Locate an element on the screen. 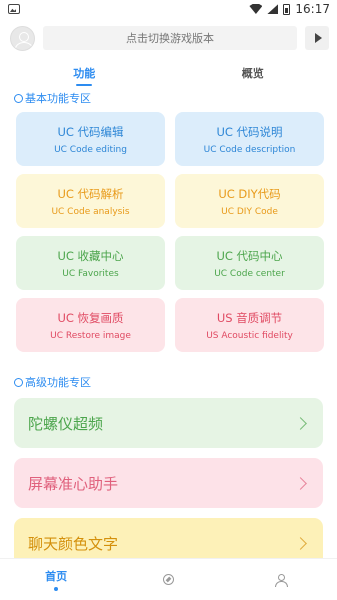 The image size is (337, 600). card-subtitle: UC Favorites is located at coordinates (90, 273).